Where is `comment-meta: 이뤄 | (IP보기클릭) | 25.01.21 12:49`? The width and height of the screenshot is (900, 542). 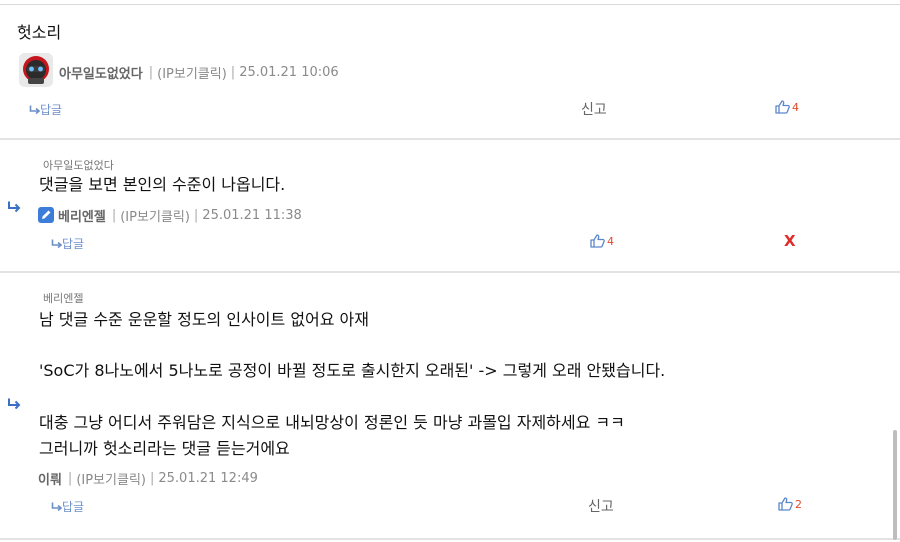
comment-meta: 이뤄 | (IP보기클릭) | 25.01.21 12:49 is located at coordinates (148, 478).